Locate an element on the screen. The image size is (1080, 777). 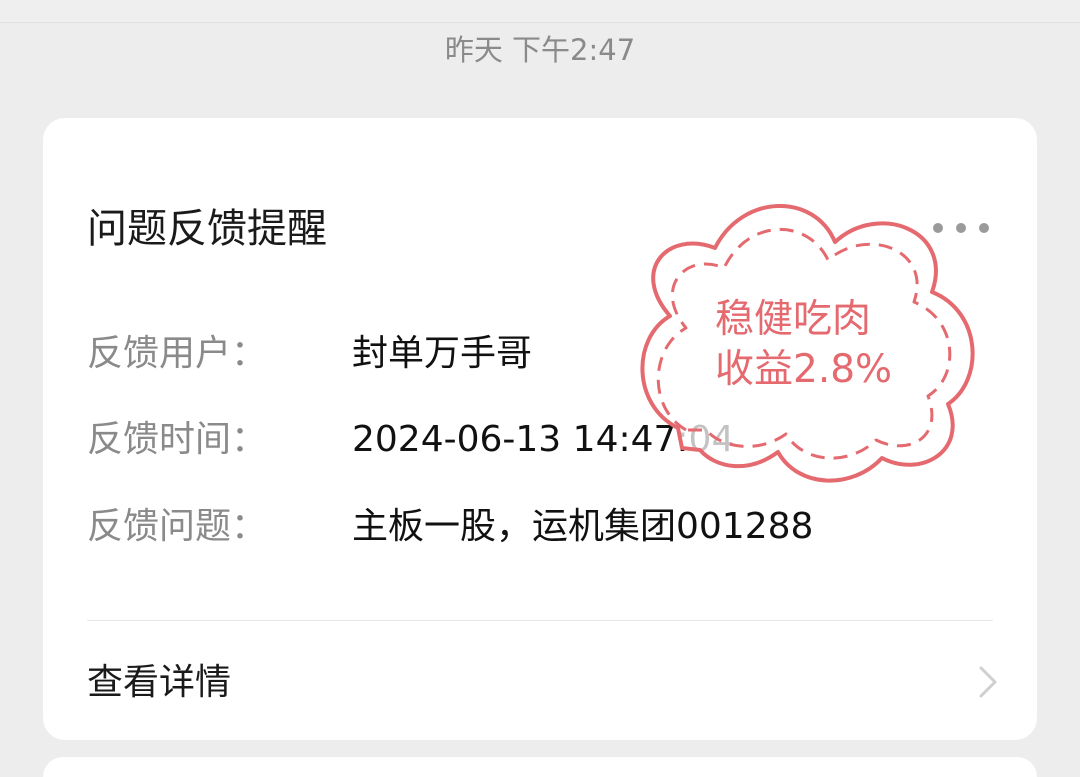
chevron-right-icon is located at coordinates (988, 682).